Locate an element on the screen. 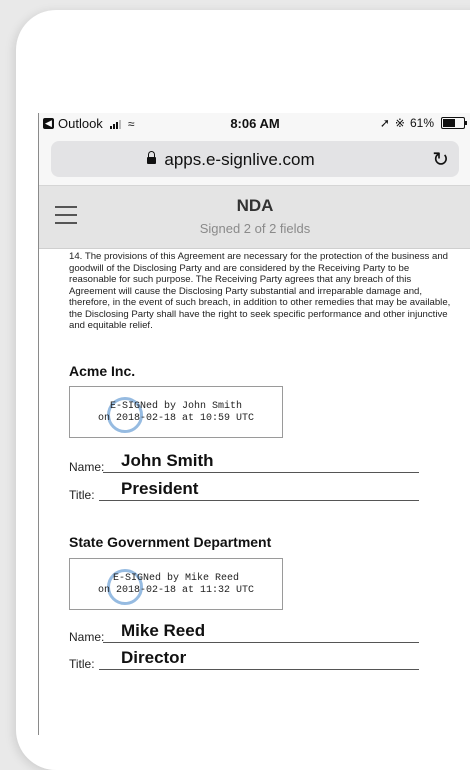 The image size is (470, 770). title-value: President is located at coordinates (160, 488).